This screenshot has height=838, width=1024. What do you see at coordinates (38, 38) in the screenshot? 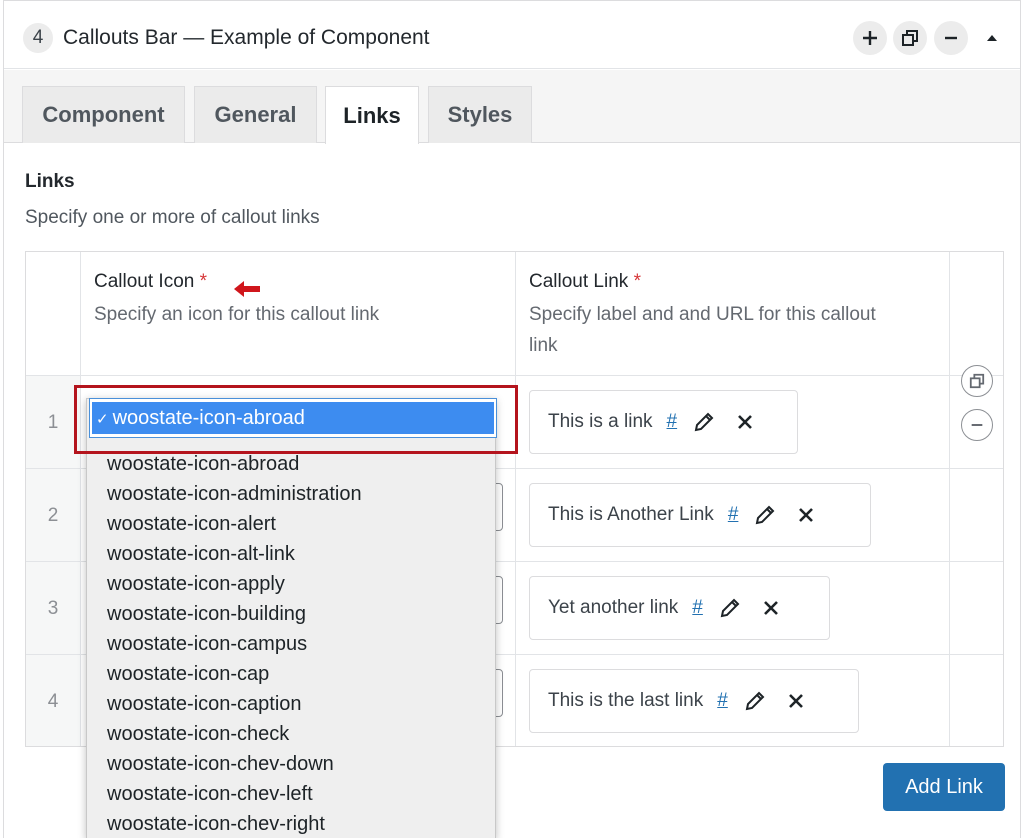
I see `component-number-badge: 4` at bounding box center [38, 38].